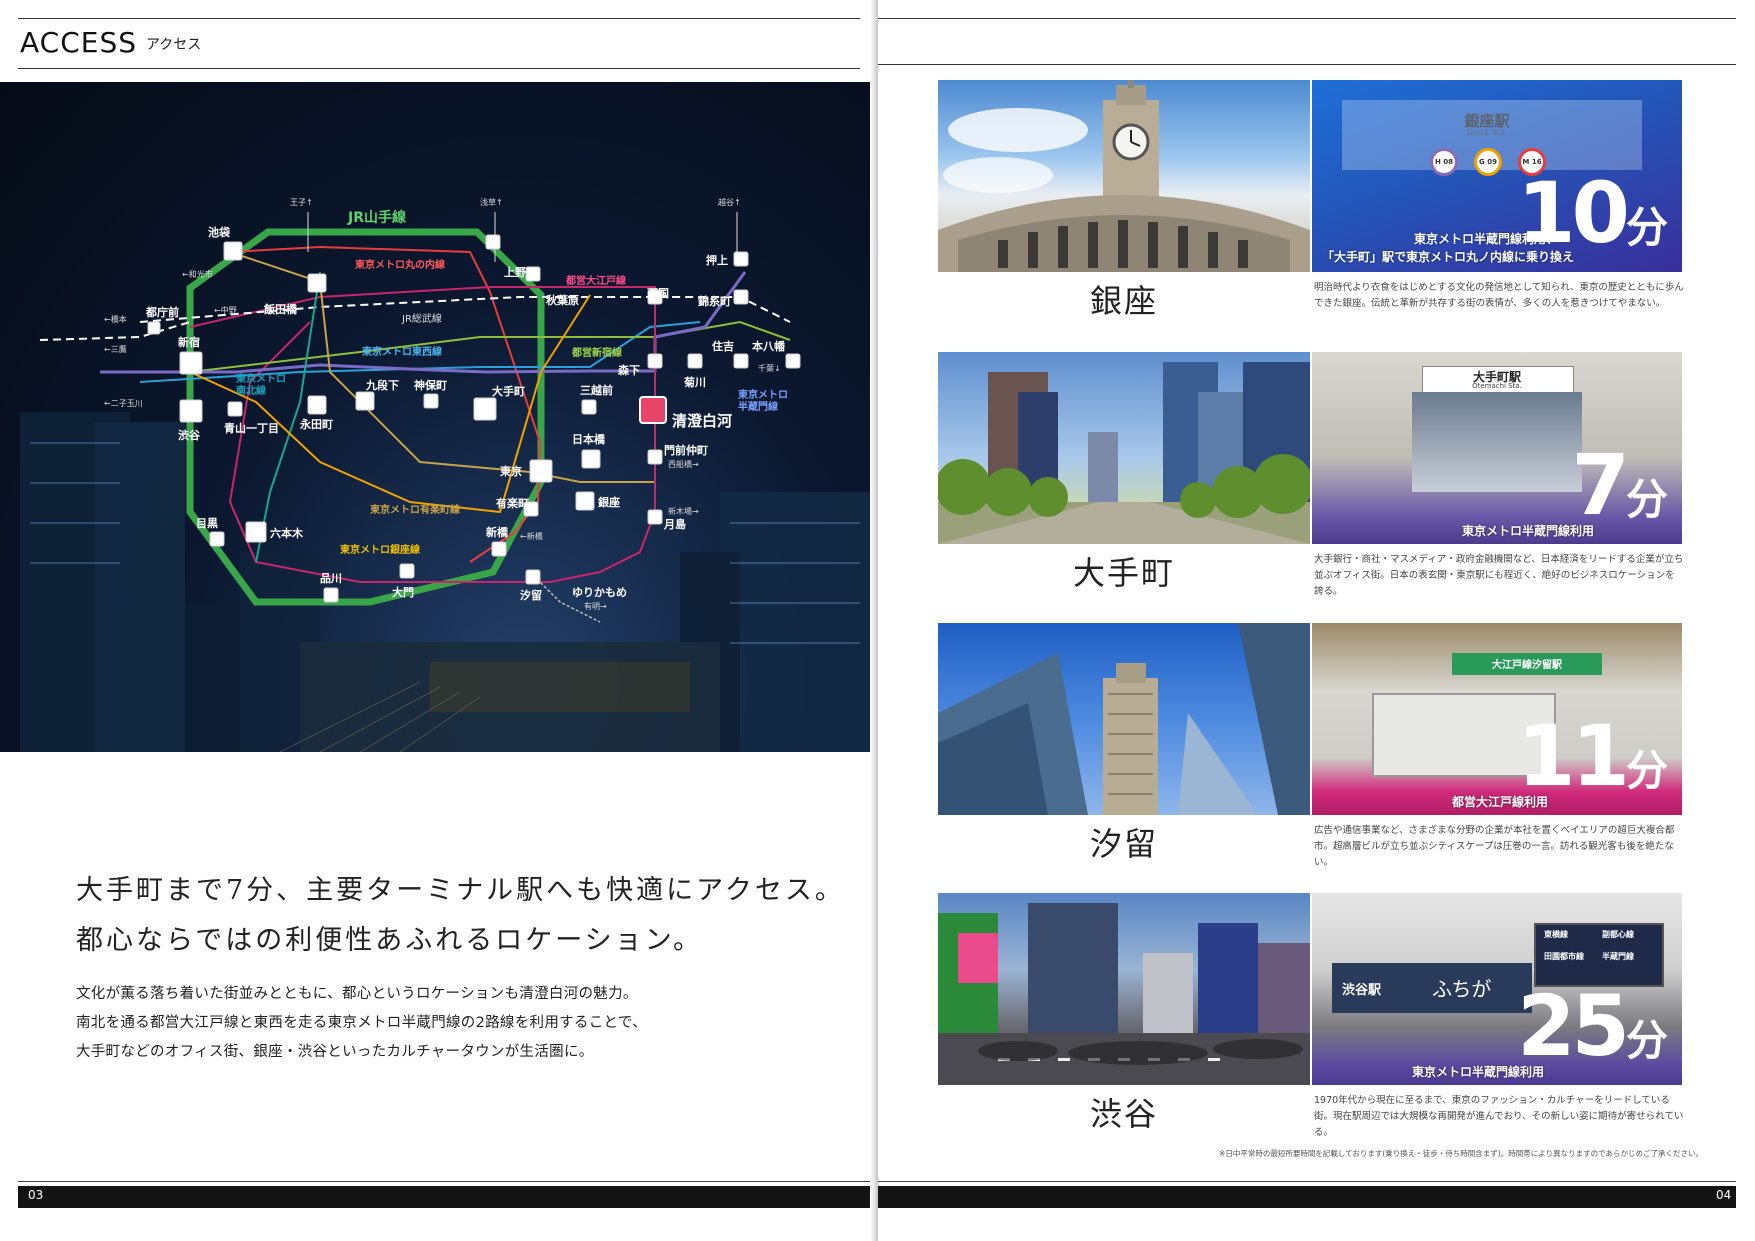 The height and width of the screenshot is (1241, 1755). I want to click on label-ginza-line: 東京メトロ銀座線, so click(380, 549).